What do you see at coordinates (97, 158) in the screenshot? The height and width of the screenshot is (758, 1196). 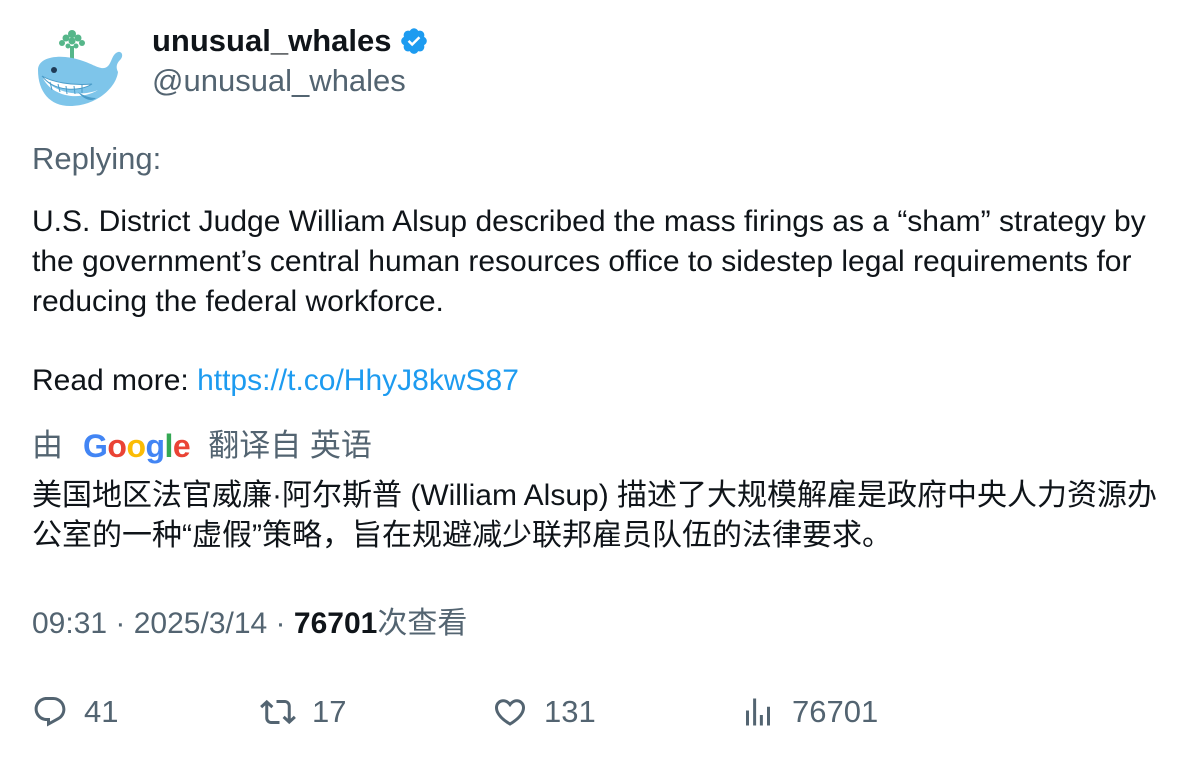 I see `replying-label: Replying:` at bounding box center [97, 158].